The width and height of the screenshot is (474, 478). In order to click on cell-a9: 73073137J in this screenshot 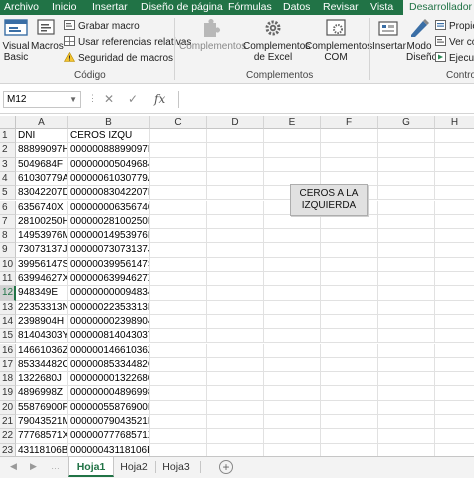, I will do `click(42, 250)`.